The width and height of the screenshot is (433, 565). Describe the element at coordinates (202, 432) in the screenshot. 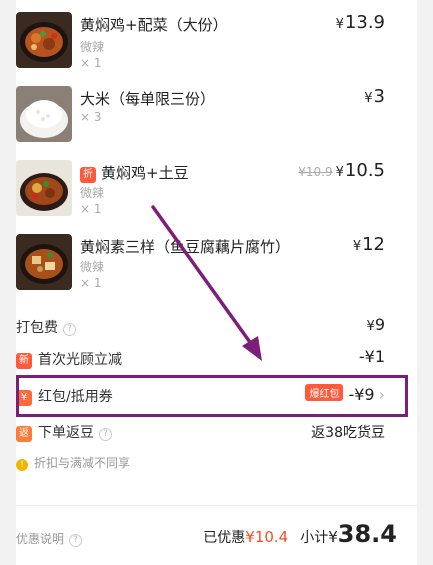

I see `cashback-row: 返下单返豆? 返38吃货豆` at that location.